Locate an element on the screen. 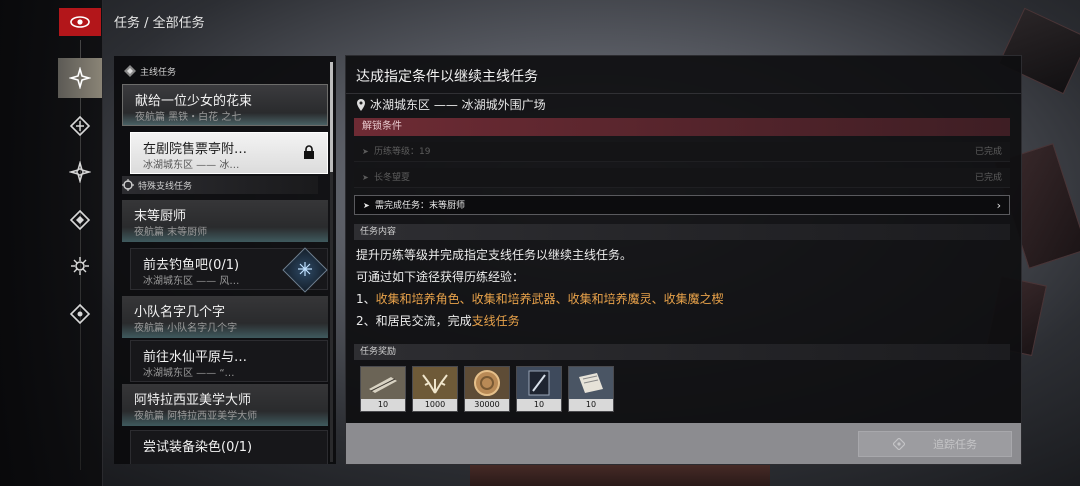 This screenshot has height=486, width=1080. eye-logo-icon is located at coordinates (80, 22).